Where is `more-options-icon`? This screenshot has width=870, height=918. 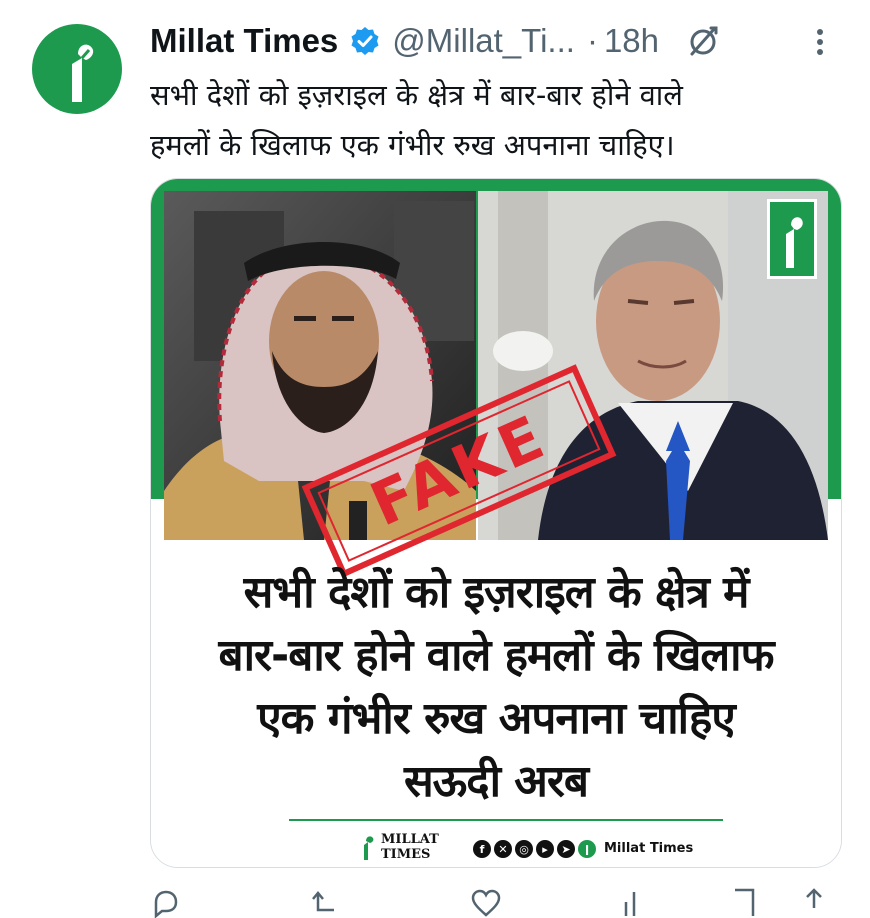
more-options-icon is located at coordinates (820, 42).